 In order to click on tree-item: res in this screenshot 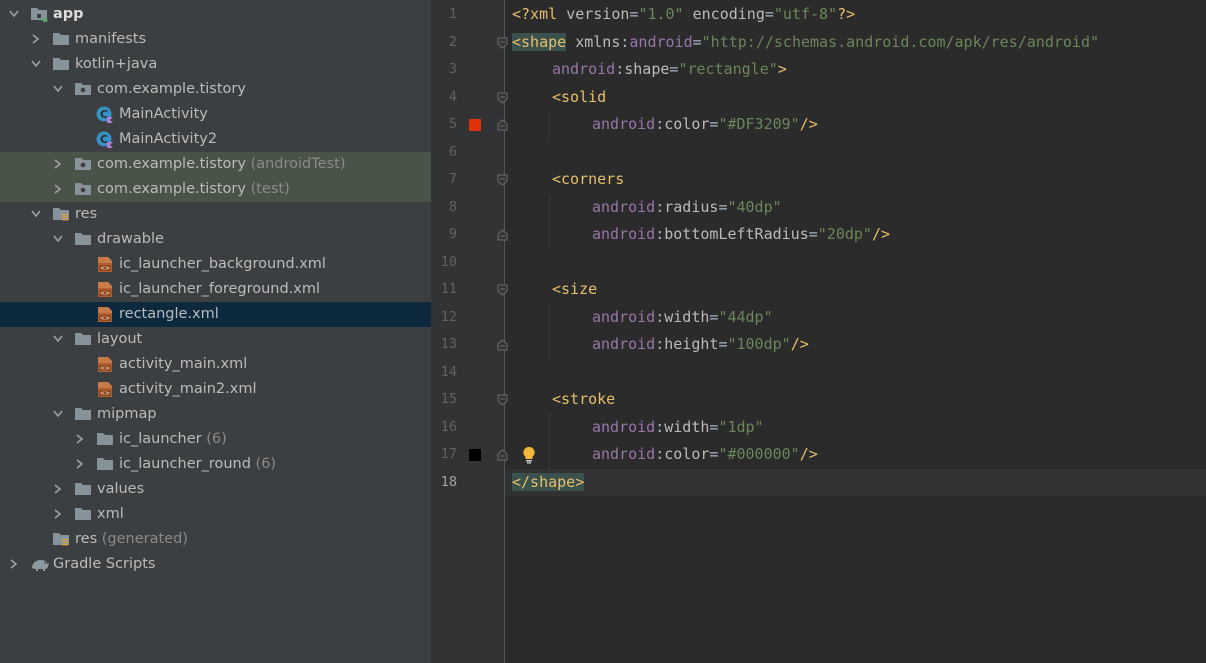, I will do `click(215, 214)`.